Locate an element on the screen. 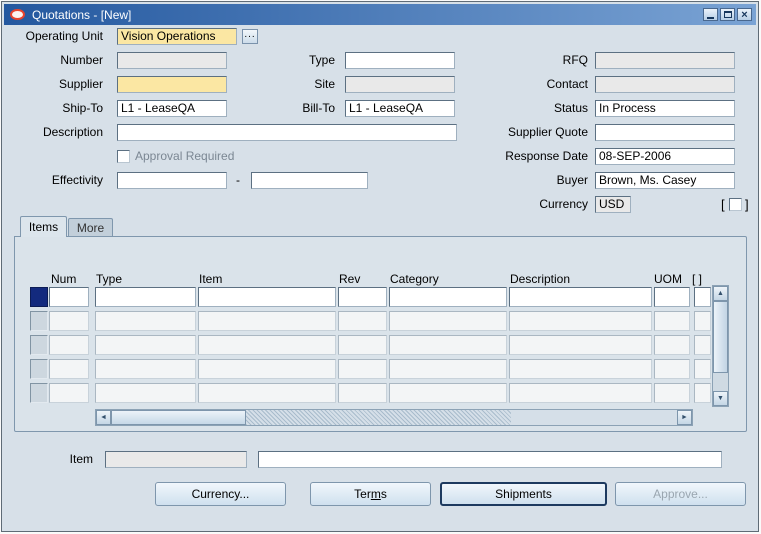  tab-items: Items is located at coordinates (43, 226).